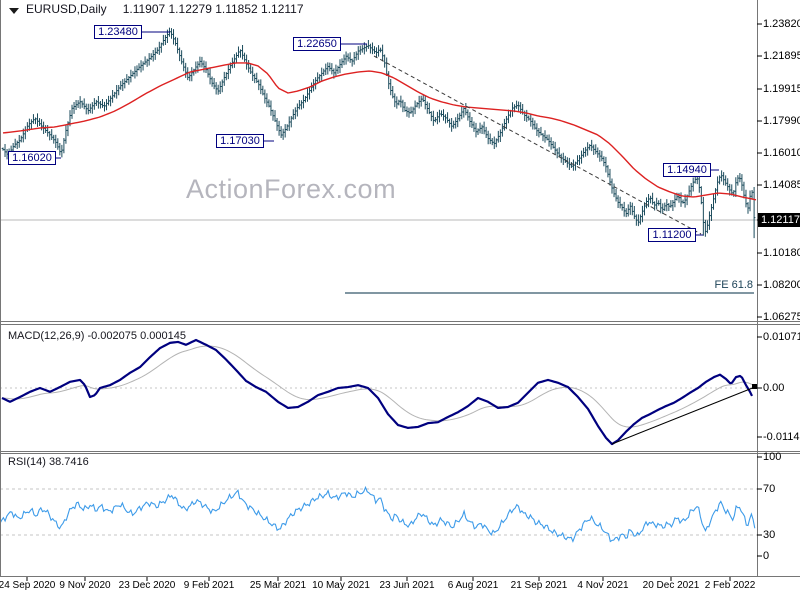  Describe the element at coordinates (766, 556) in the screenshot. I see `price-axis-label: 0` at that location.